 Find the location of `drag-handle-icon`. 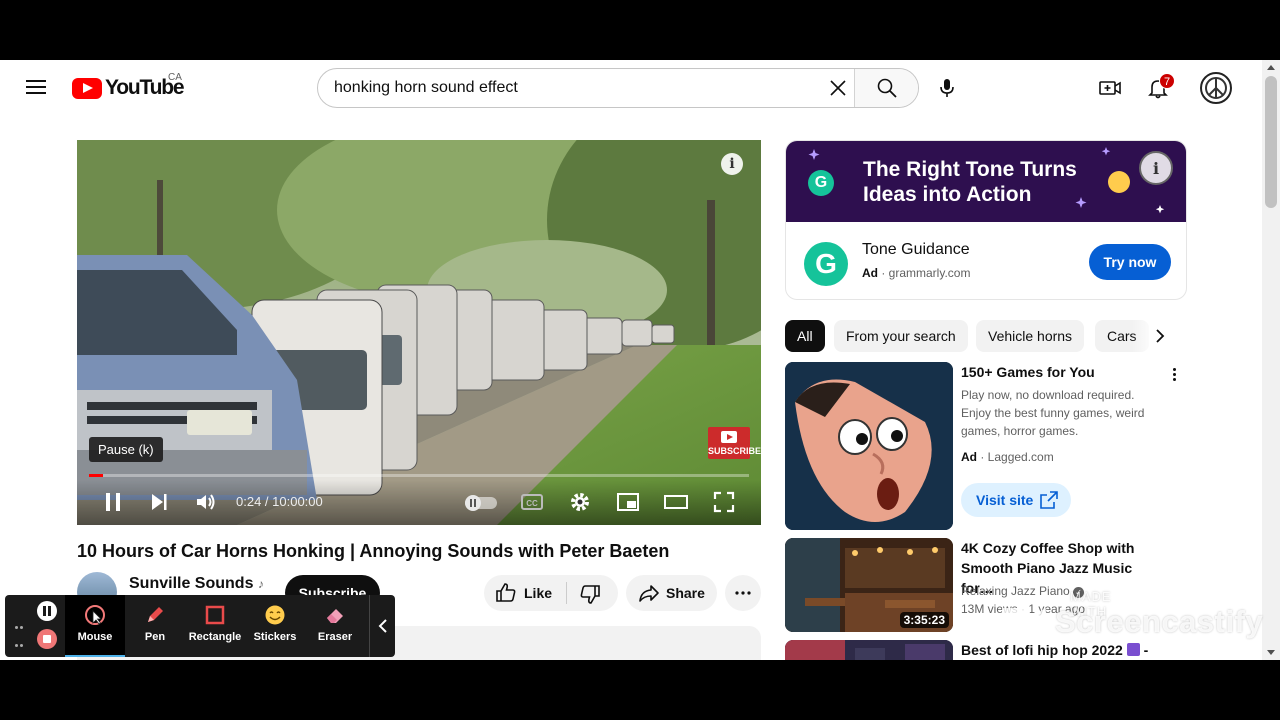

drag-handle-icon is located at coordinates (19, 632).